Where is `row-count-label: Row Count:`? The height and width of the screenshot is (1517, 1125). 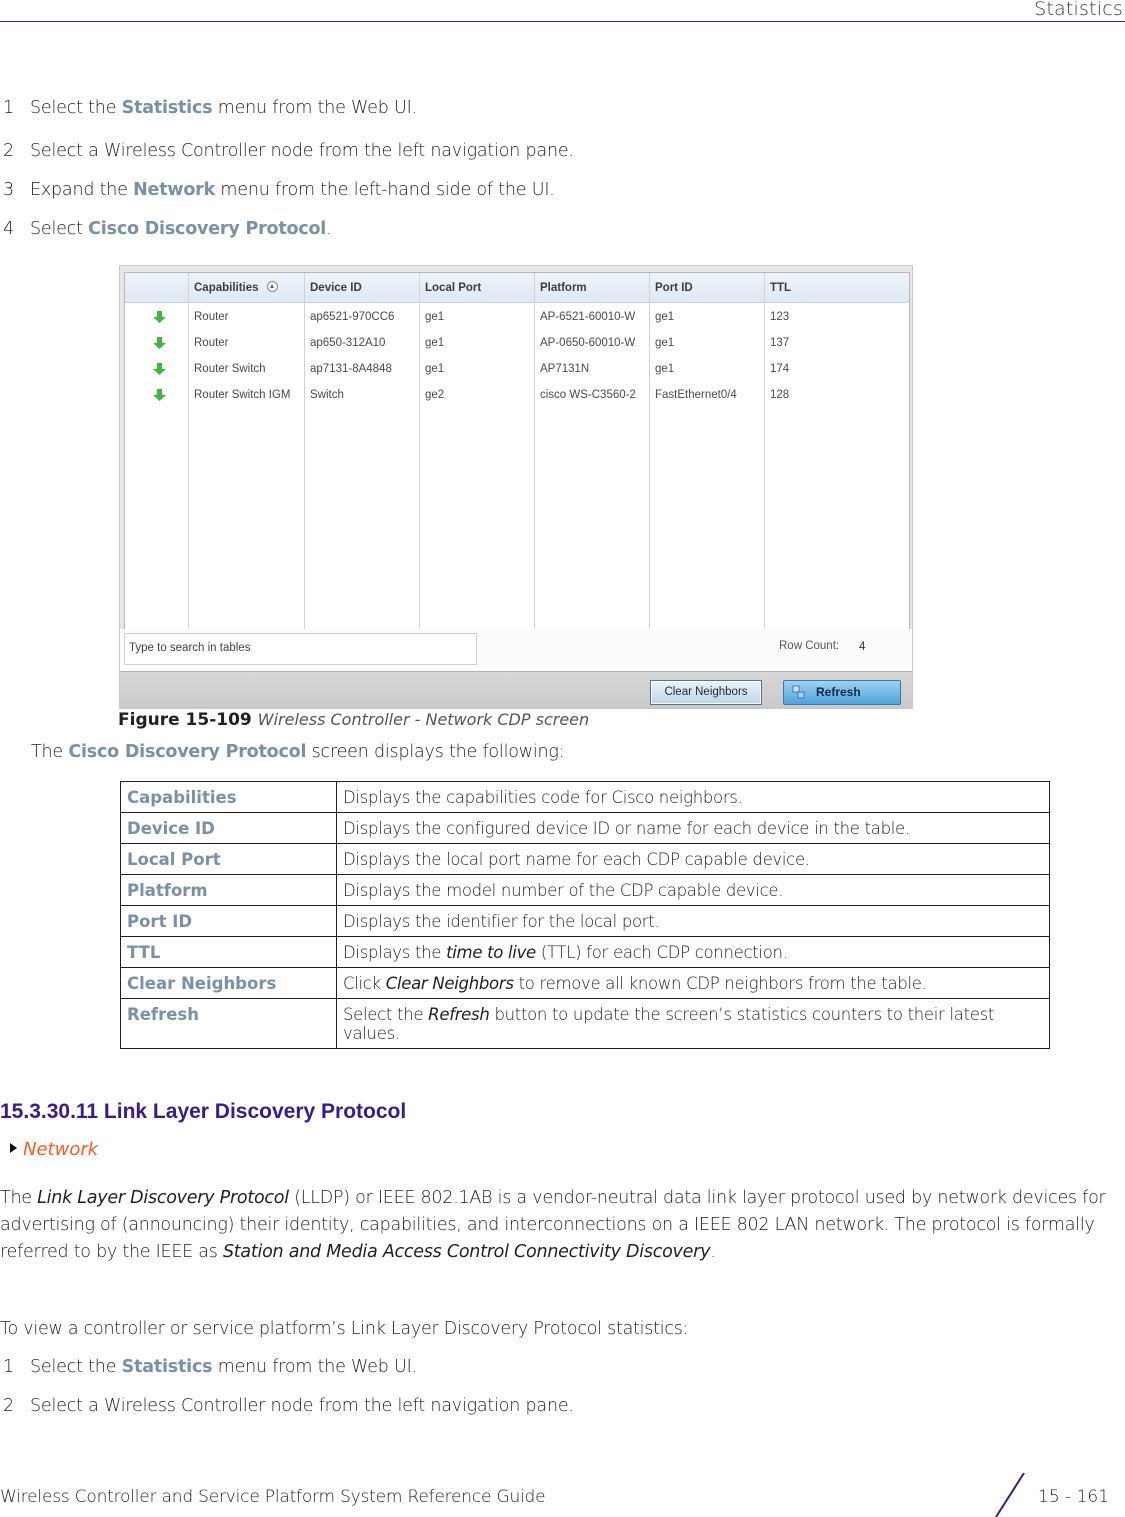 row-count-label: Row Count: is located at coordinates (809, 646).